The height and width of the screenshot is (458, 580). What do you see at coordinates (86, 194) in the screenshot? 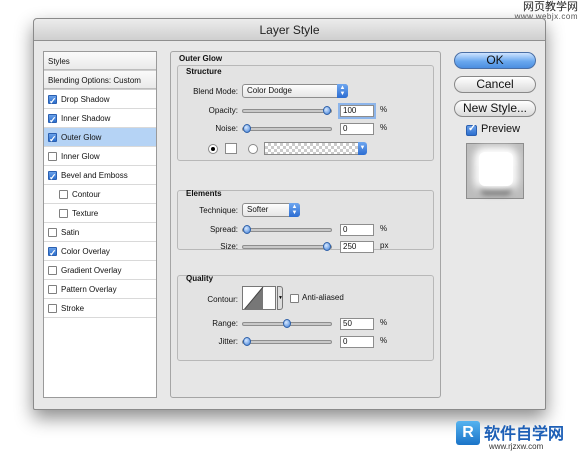
I see `sidebar-item-label: Contour` at bounding box center [86, 194].